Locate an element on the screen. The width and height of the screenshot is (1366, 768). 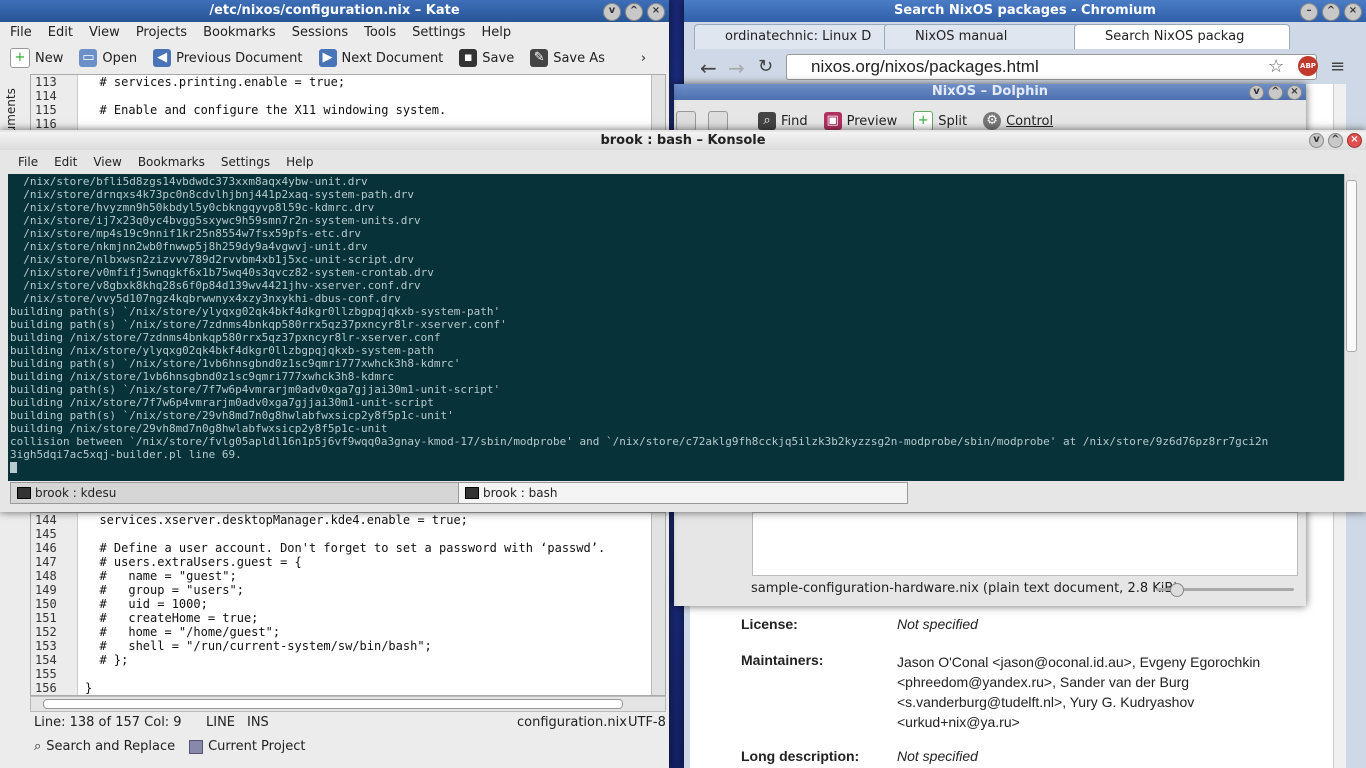
maintainers-label: Maintainers: is located at coordinates (782, 660).